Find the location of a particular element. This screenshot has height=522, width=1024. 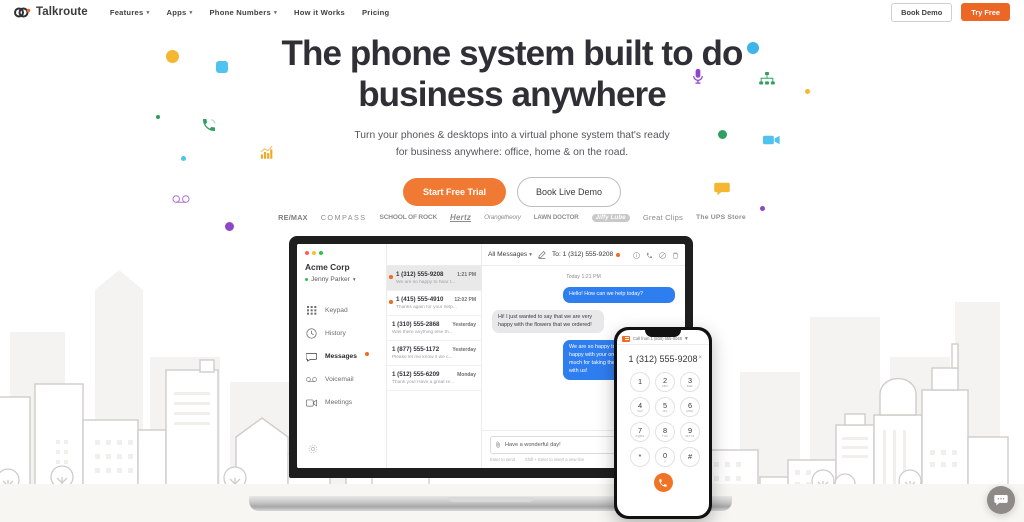

book-demo-button: Book Demo is located at coordinates (922, 12).